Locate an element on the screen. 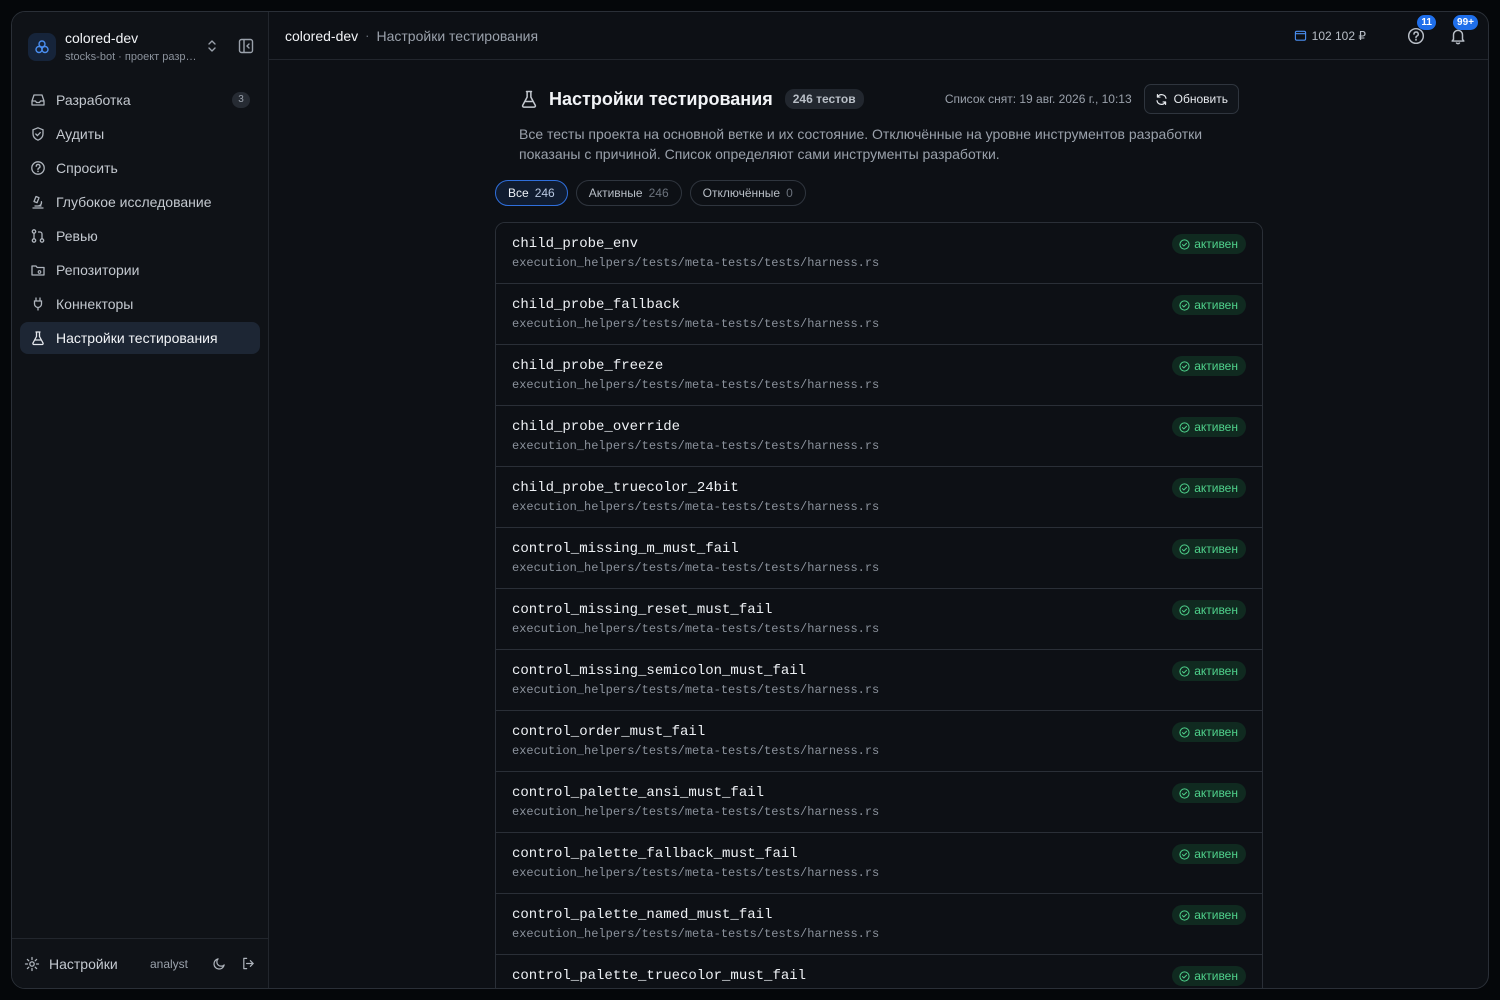  chevron-up-down-icon is located at coordinates (212, 48).